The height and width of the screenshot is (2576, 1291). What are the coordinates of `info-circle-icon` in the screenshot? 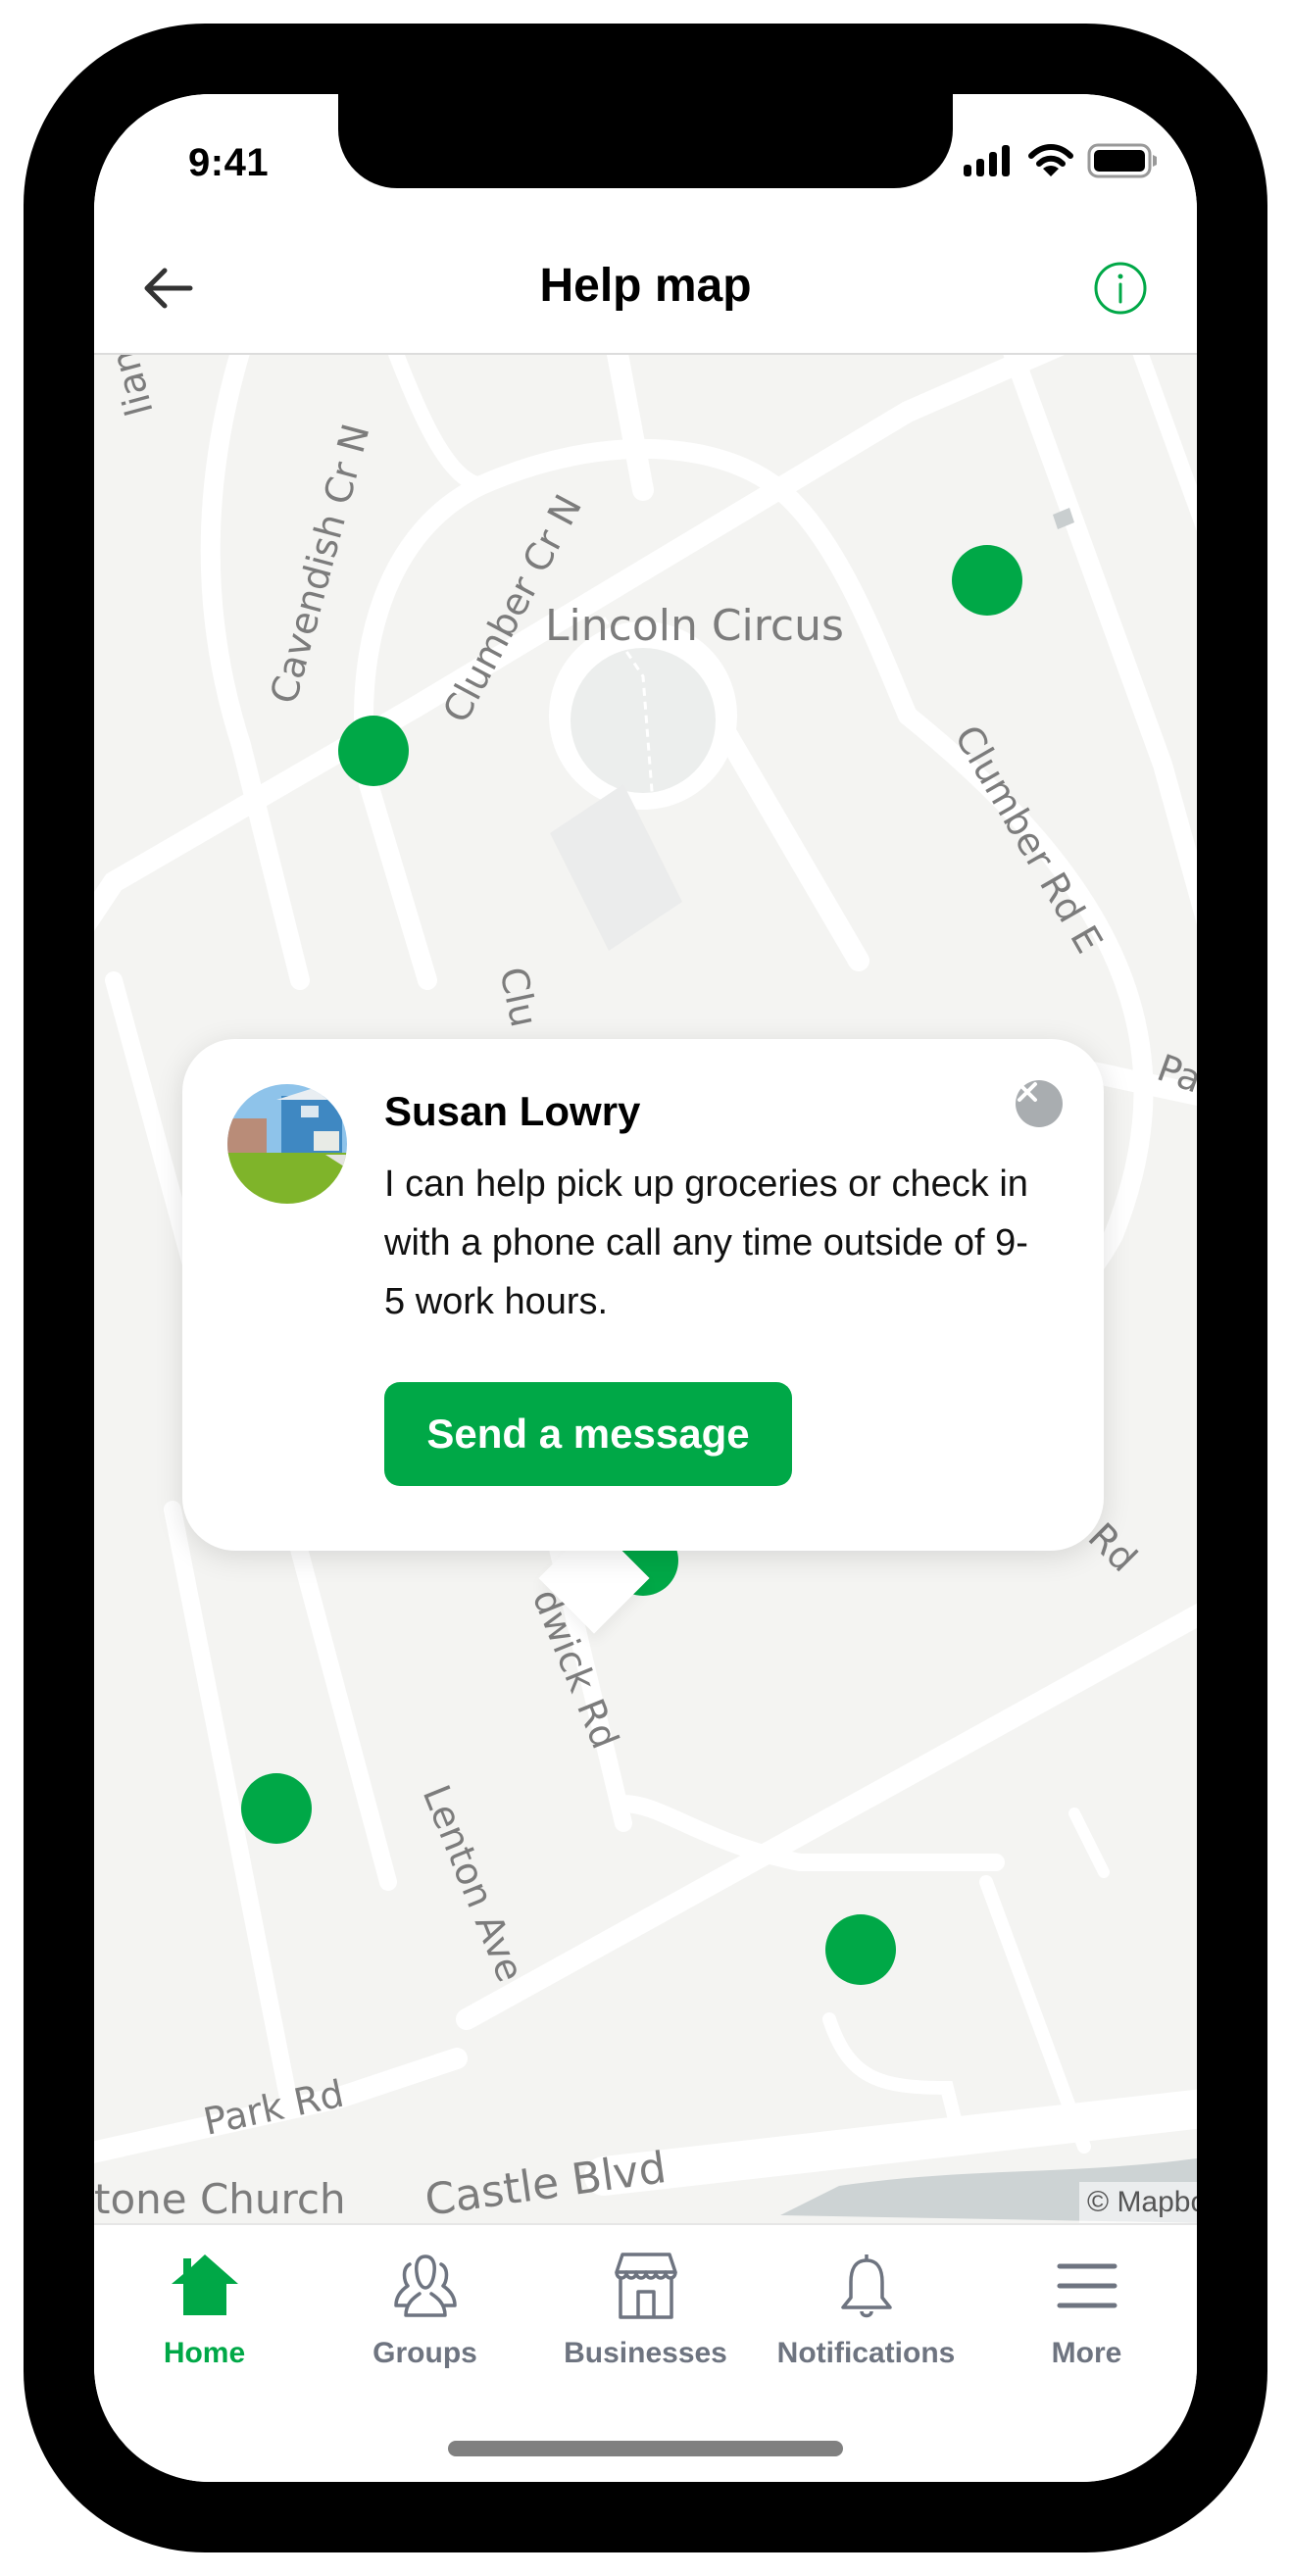 It's located at (1120, 288).